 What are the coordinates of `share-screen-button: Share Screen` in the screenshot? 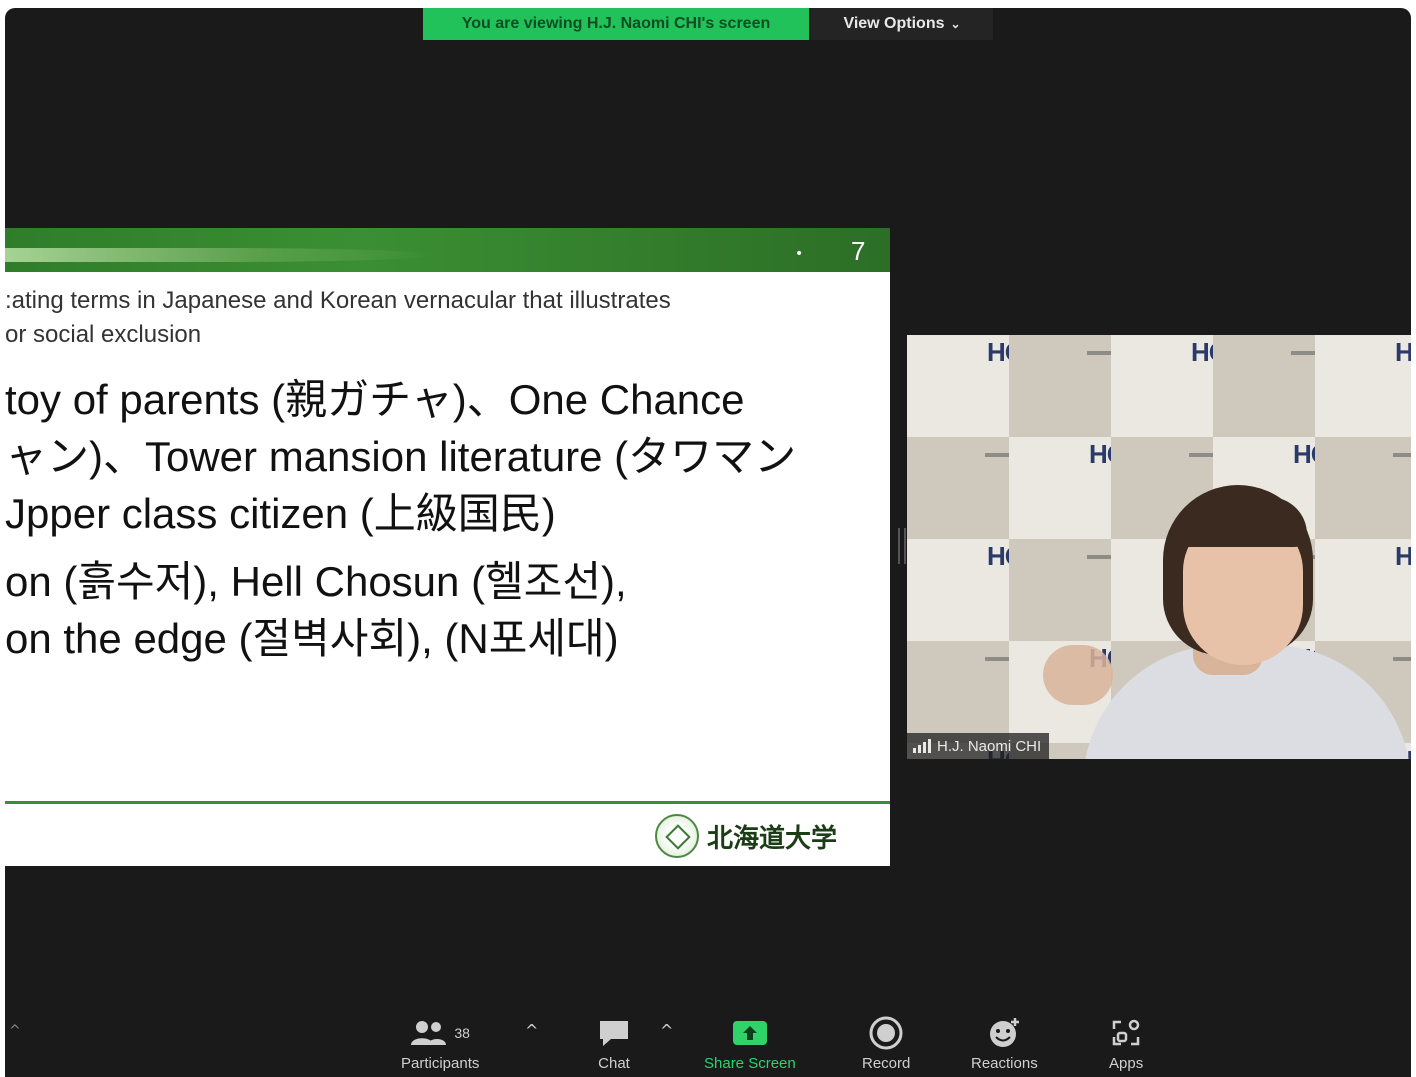 It's located at (750, 1043).